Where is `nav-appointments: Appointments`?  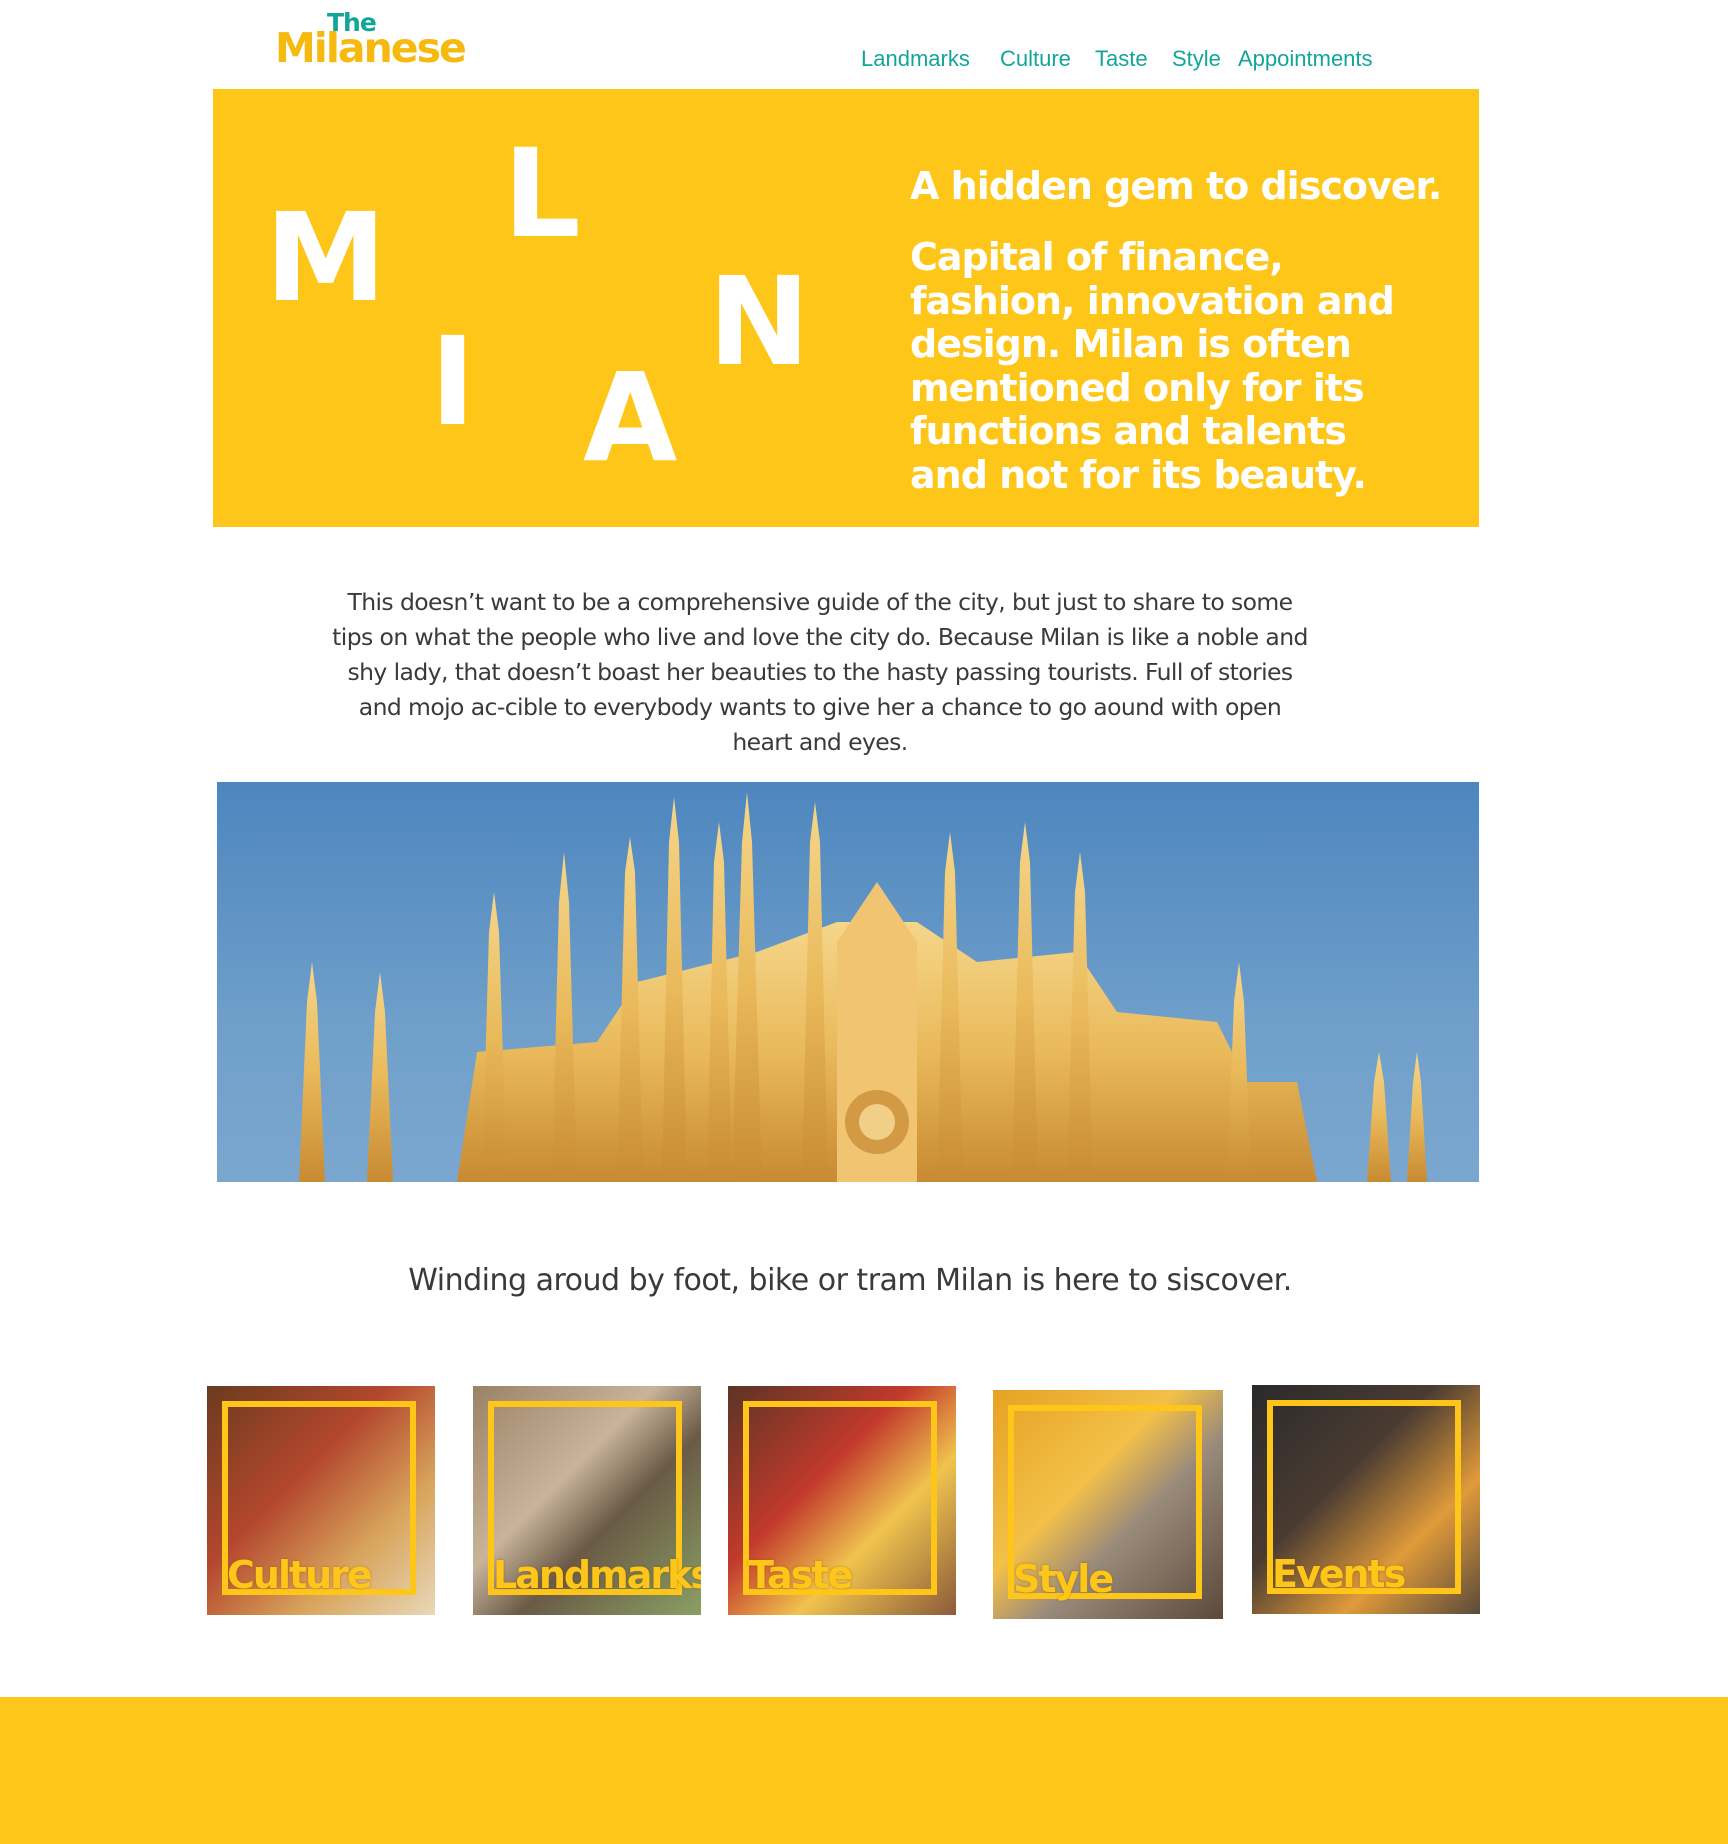
nav-appointments: Appointments is located at coordinates (1305, 59).